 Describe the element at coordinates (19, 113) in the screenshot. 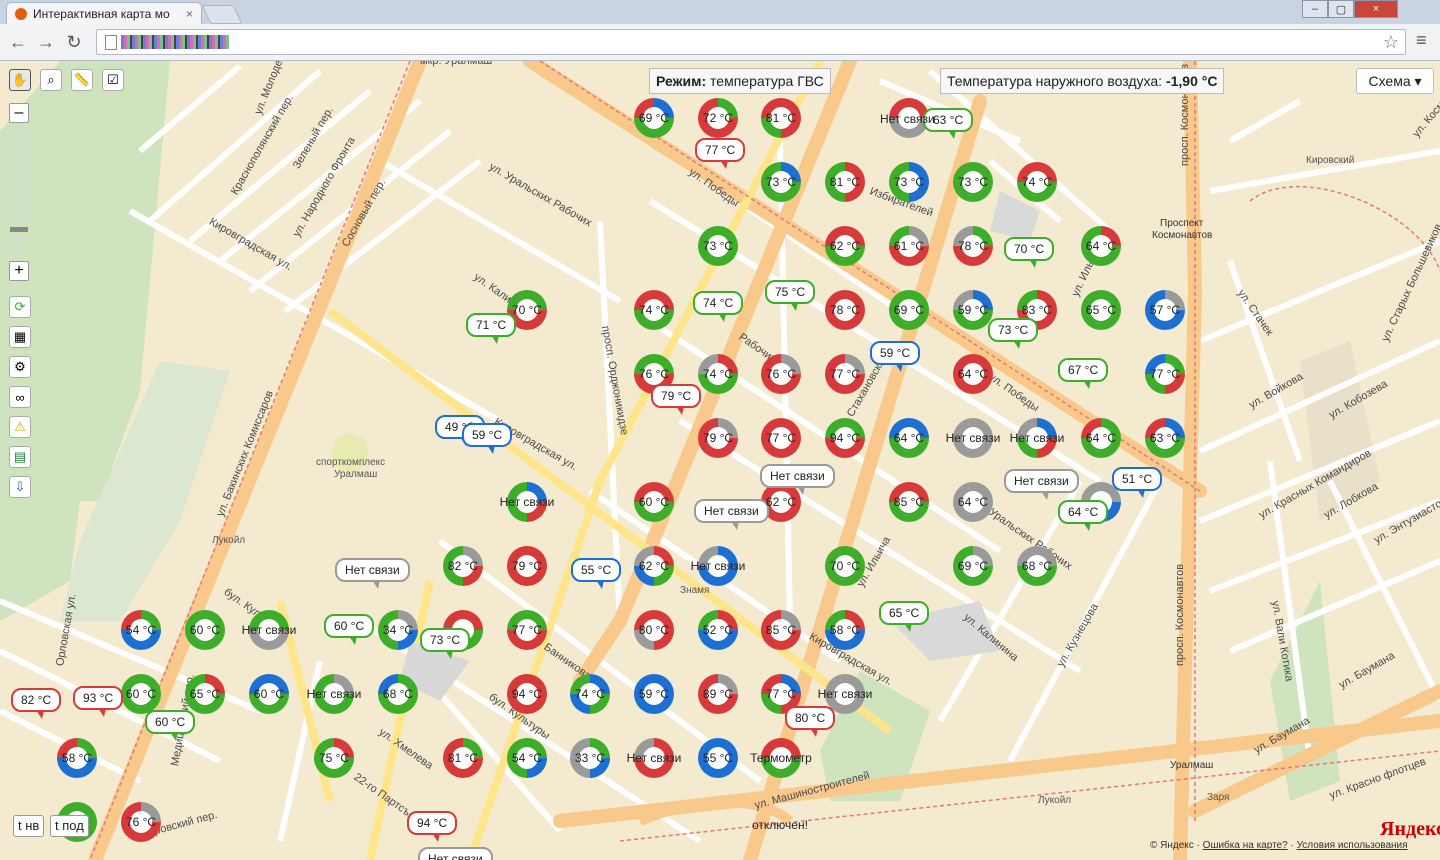

I see `zoom-out-button: –` at that location.